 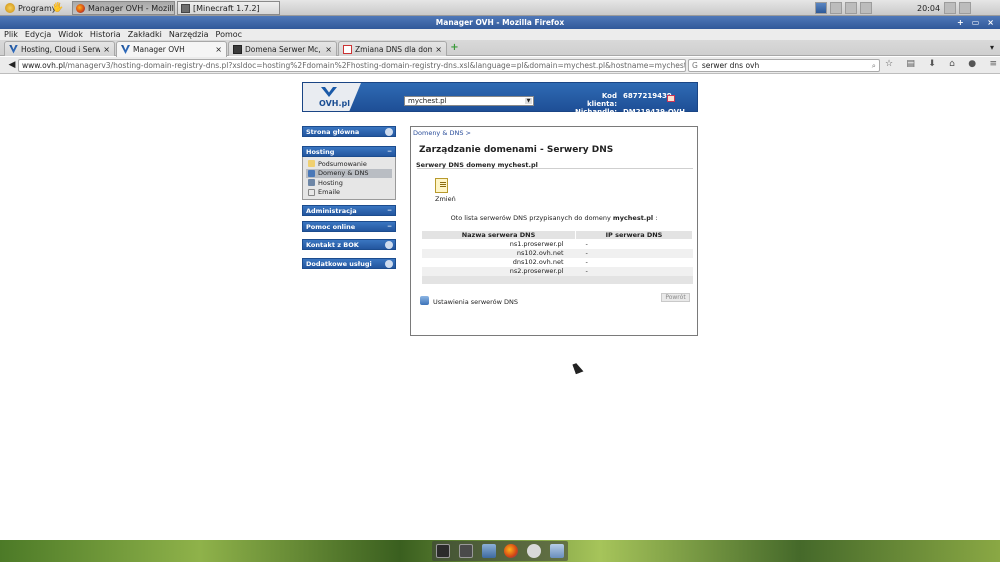 What do you see at coordinates (488, 551) in the screenshot?
I see `file-manager-icon` at bounding box center [488, 551].